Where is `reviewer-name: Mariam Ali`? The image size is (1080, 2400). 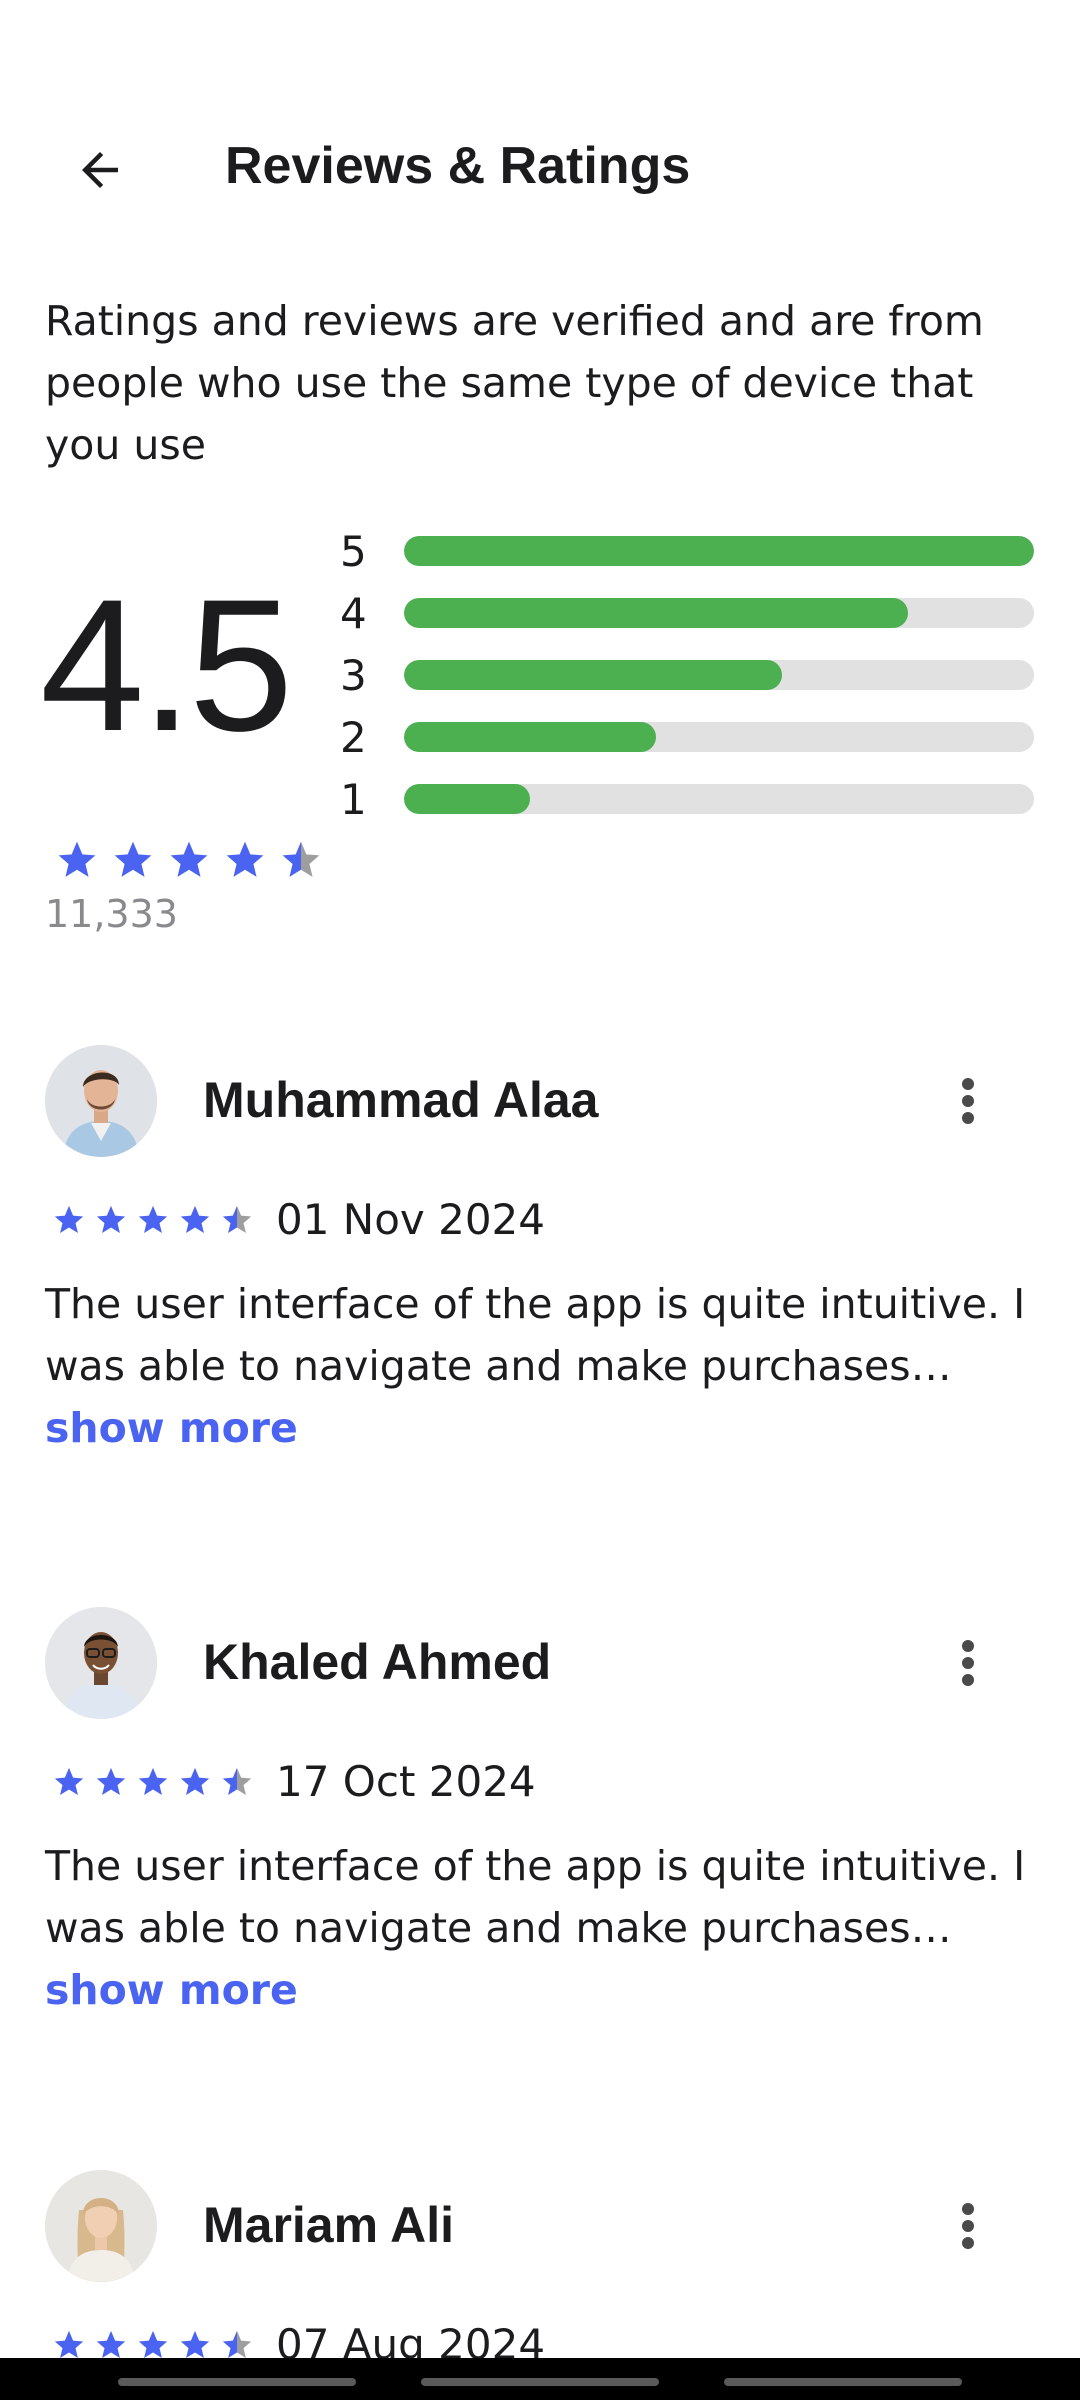 reviewer-name: Mariam Ali is located at coordinates (329, 2225).